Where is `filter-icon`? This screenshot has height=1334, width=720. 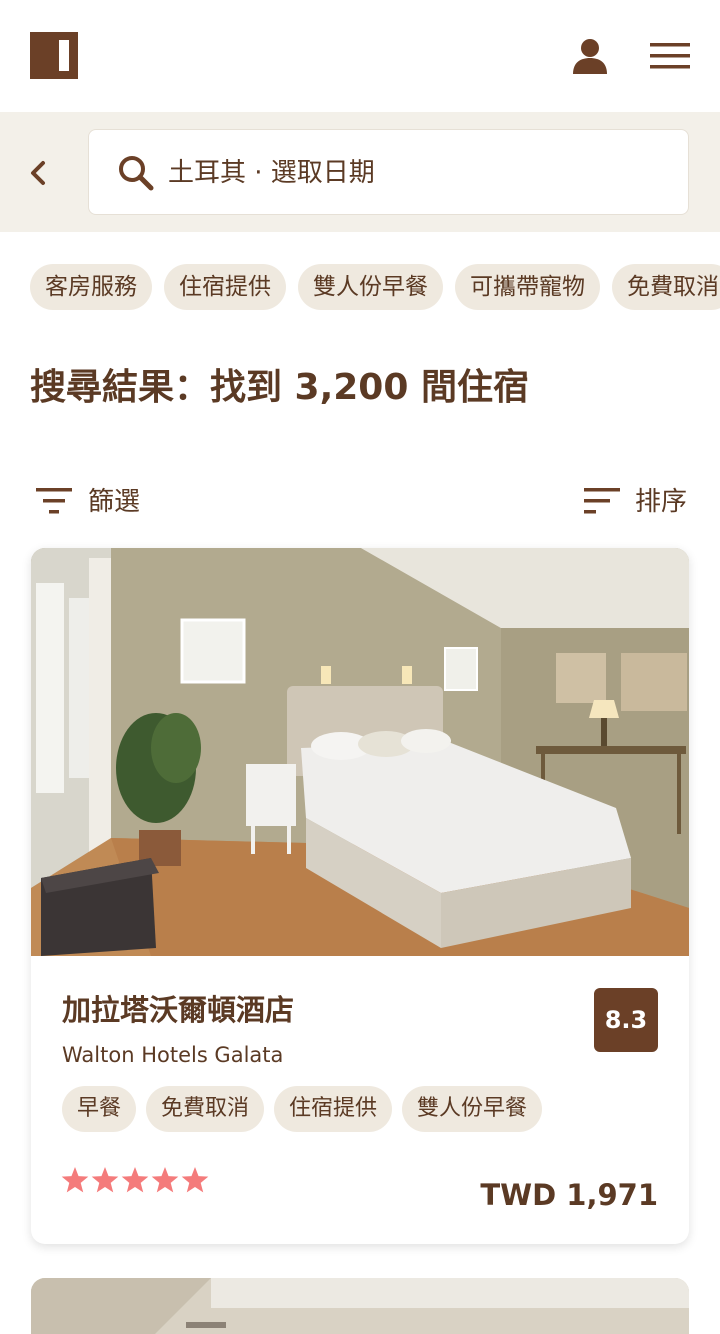 filter-icon is located at coordinates (54, 501).